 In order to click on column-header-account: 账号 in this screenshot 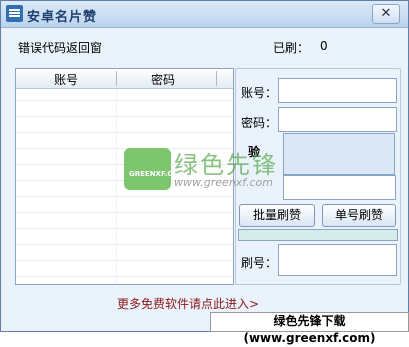, I will do `click(66, 79)`.